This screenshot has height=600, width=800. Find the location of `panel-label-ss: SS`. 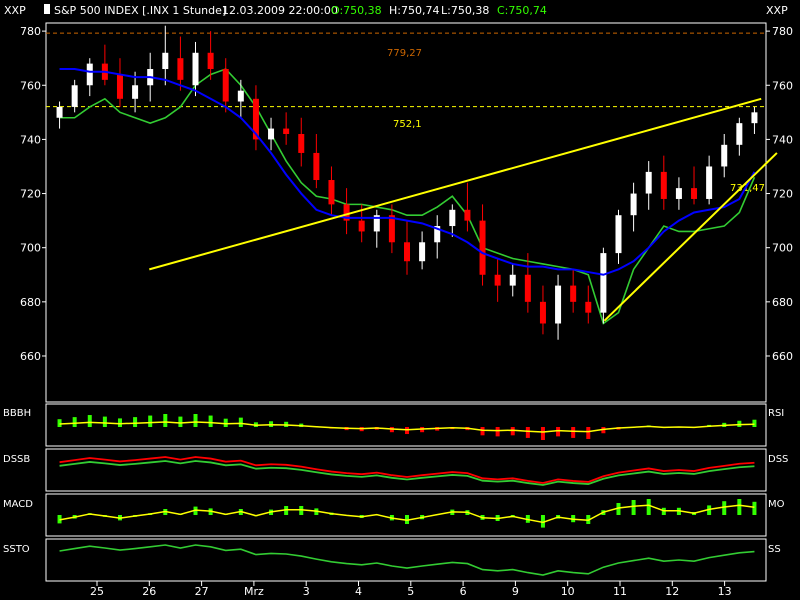

panel-label-ss: SS is located at coordinates (774, 549).